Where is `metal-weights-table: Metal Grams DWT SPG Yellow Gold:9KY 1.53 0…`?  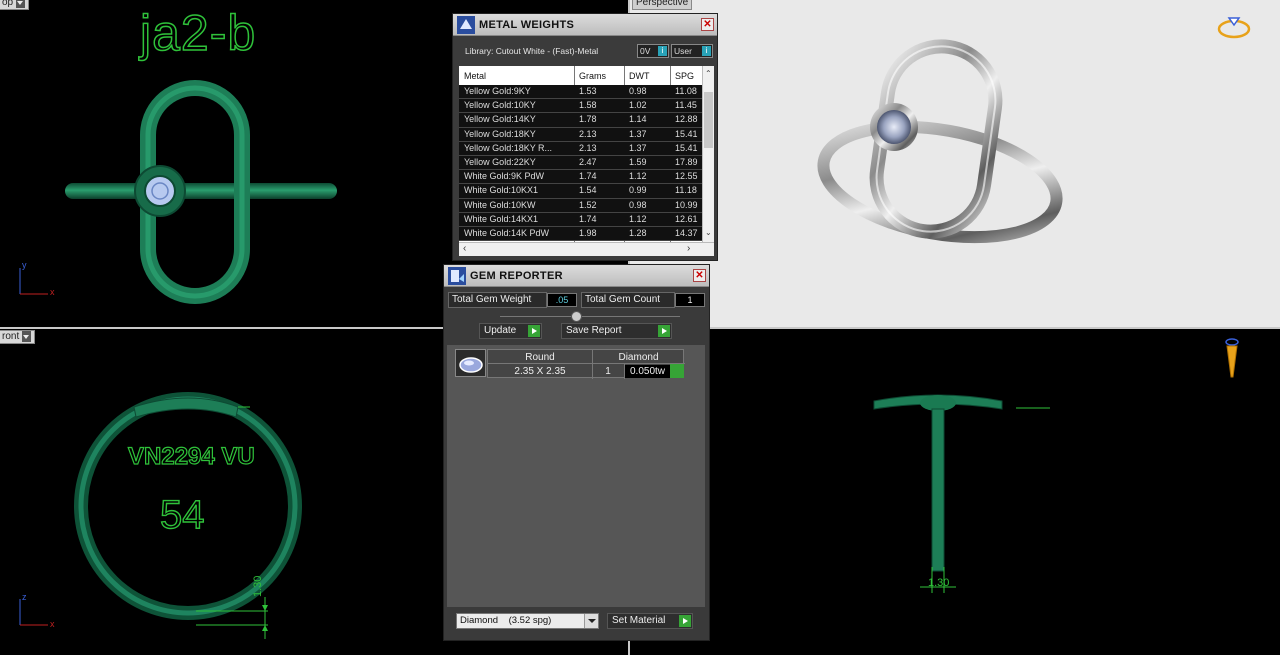 metal-weights-table: Metal Grams DWT SPG Yellow Gold:9KY 1.53 0… is located at coordinates (586, 161).